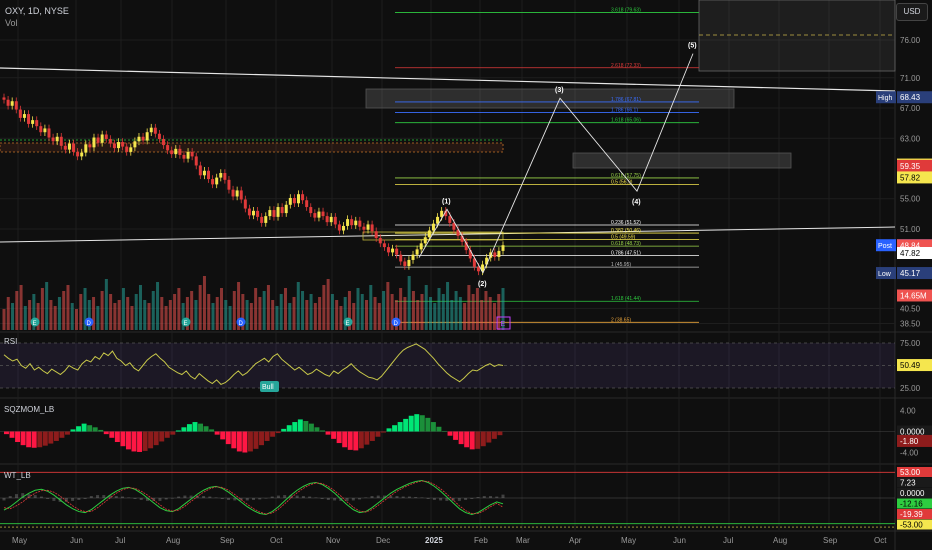  I want to click on time-axis-label: Dec, so click(383, 540).